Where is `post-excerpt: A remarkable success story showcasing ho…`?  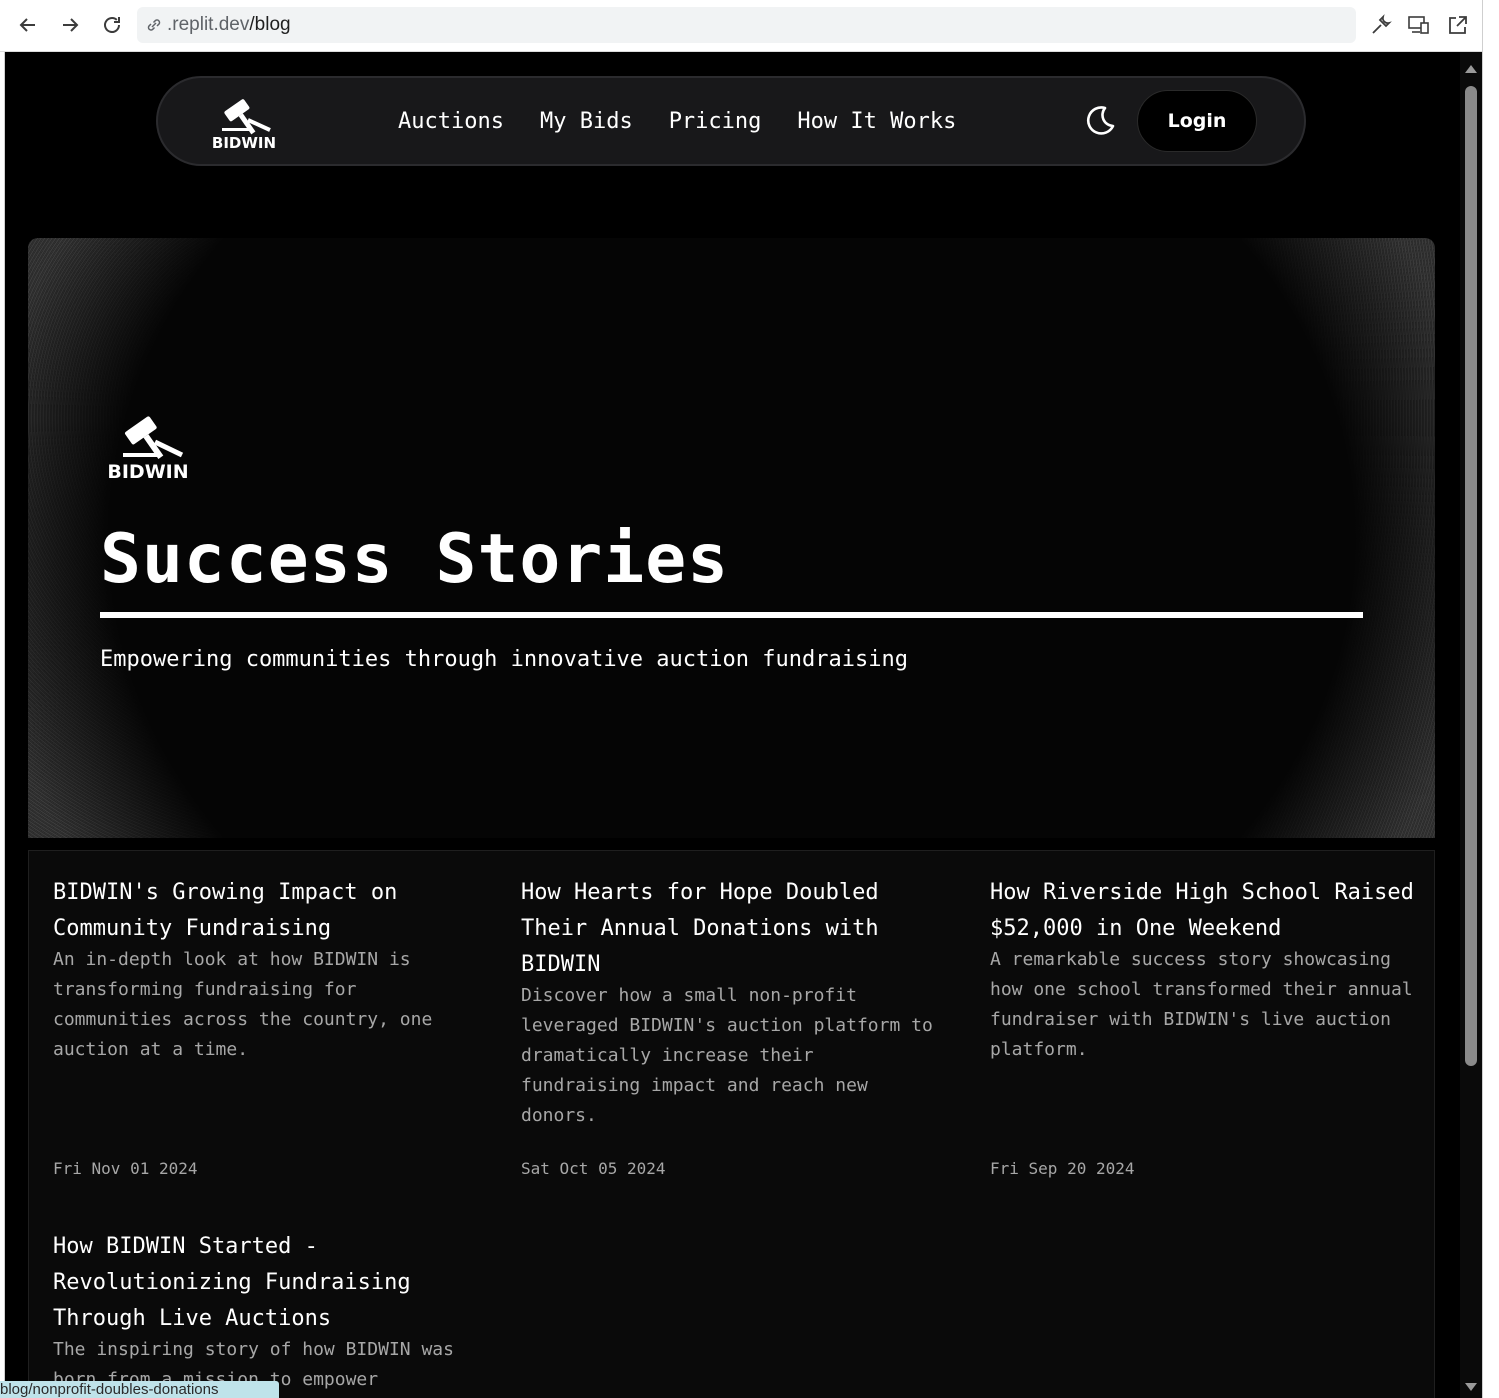
post-excerpt: A remarkable success story showcasing ho… is located at coordinates (1201, 1004).